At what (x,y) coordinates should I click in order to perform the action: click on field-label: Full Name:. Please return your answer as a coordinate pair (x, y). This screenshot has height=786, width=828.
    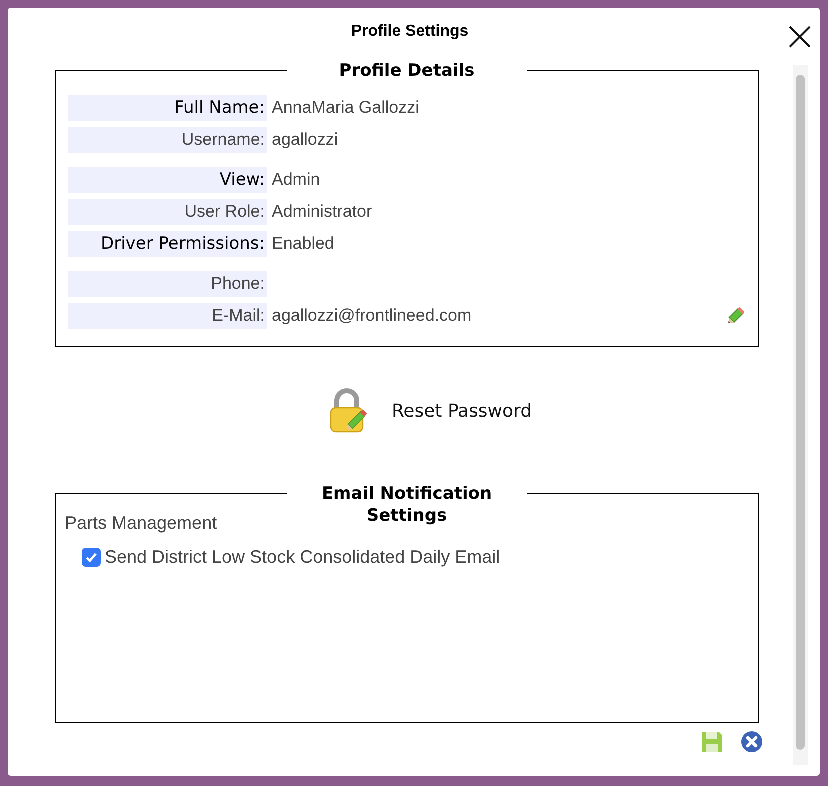
    Looking at the image, I should click on (167, 108).